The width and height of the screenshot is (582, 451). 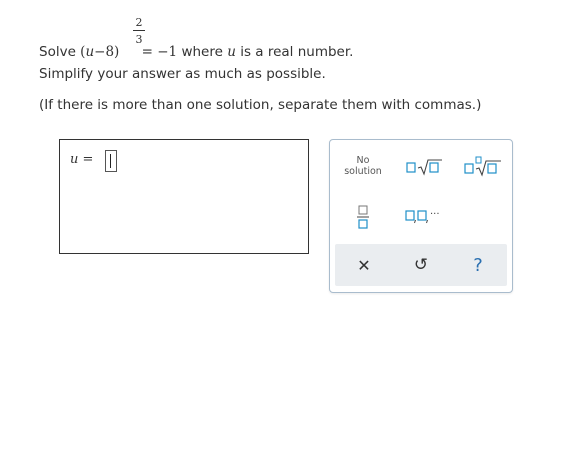 I want to click on text-cursor, so click(x=110, y=161).